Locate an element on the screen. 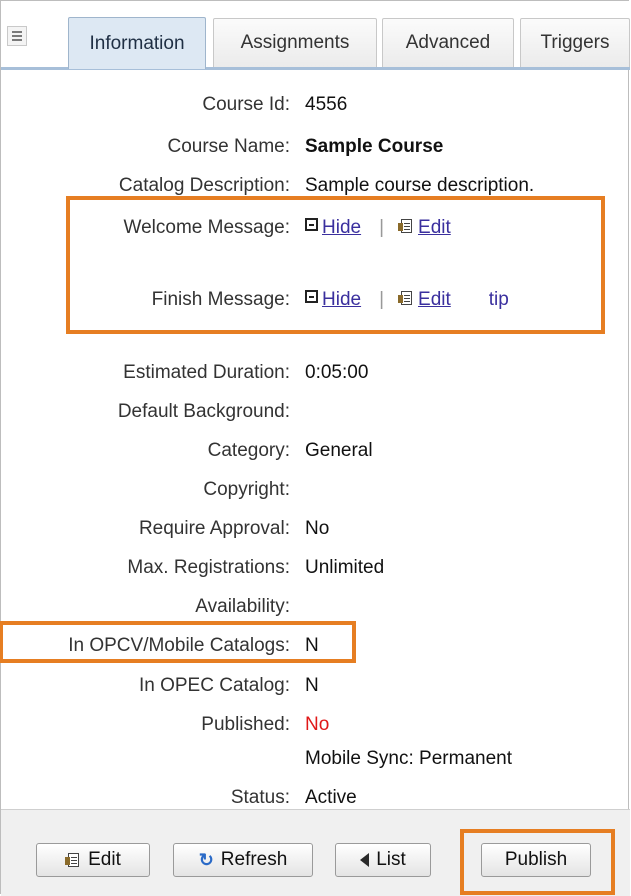 The height and width of the screenshot is (896, 631). field-course-id: Course Id: 4556 is located at coordinates (315, 105).